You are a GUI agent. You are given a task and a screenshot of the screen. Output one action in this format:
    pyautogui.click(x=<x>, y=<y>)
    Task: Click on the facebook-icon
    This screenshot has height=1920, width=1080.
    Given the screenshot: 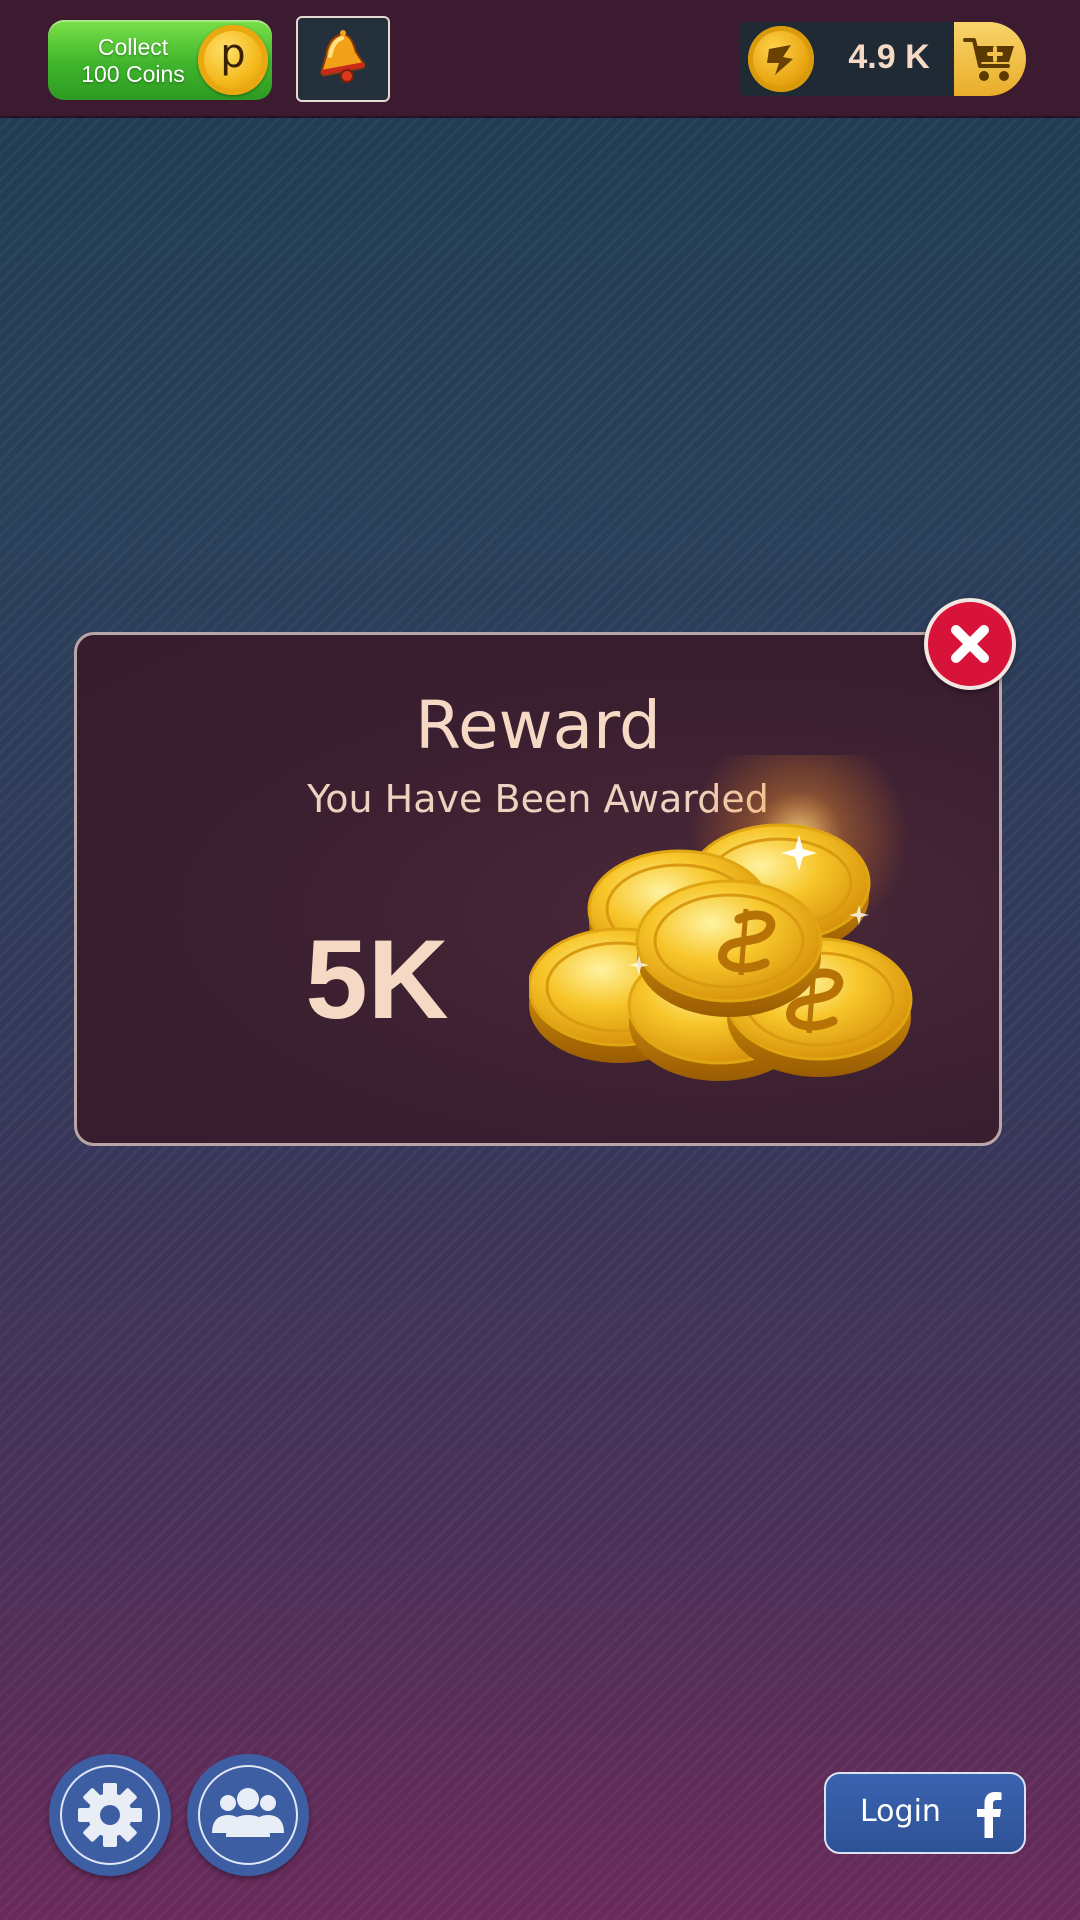 What is the action you would take?
    pyautogui.click(x=989, y=1815)
    